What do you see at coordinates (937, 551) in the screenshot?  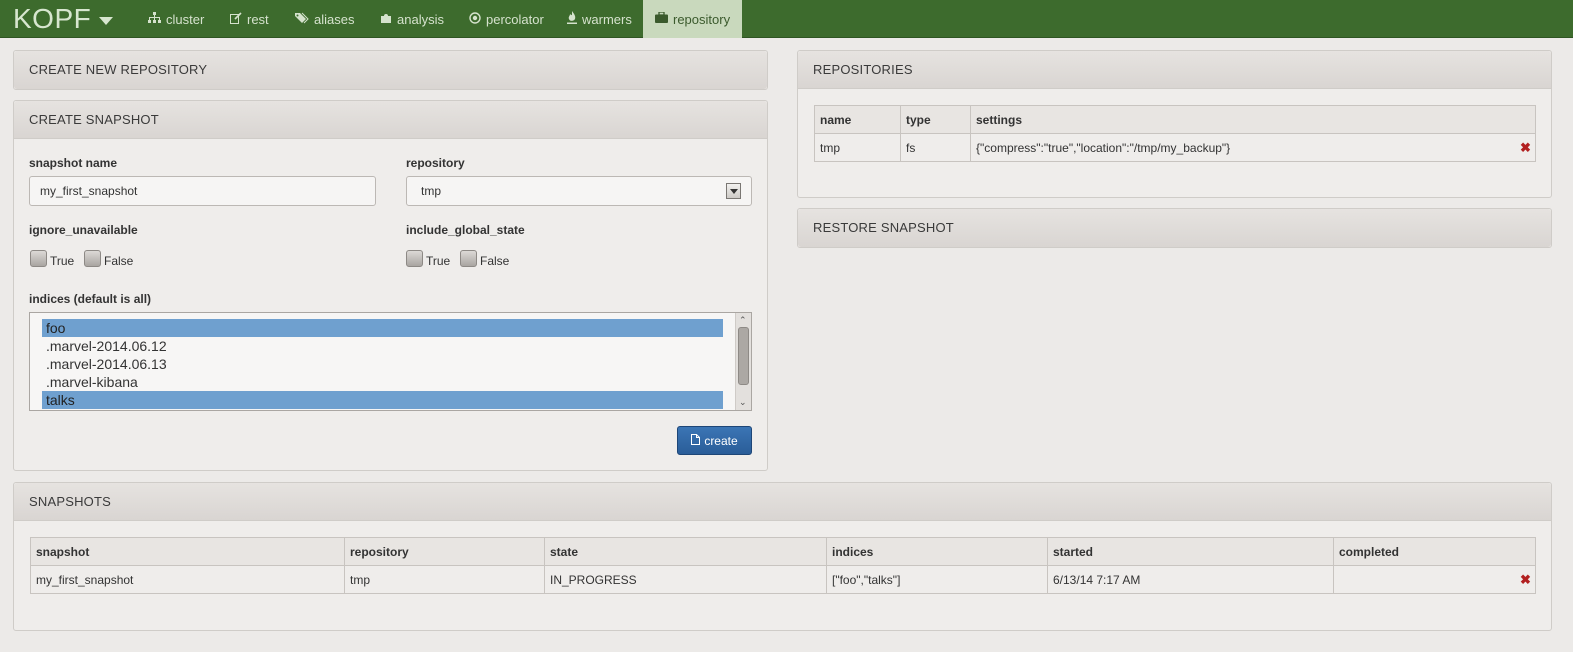 I see `column-header: indices` at bounding box center [937, 551].